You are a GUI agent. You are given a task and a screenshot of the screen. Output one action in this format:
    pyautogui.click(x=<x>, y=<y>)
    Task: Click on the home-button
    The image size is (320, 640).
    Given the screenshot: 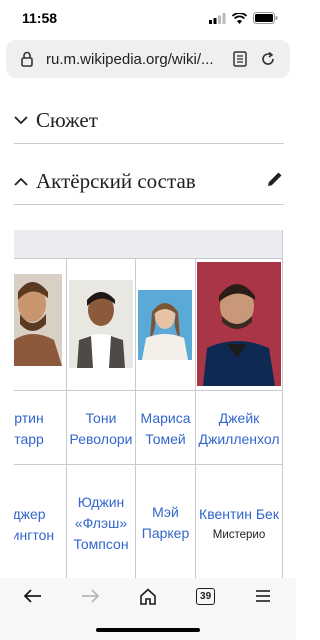 What is the action you would take?
    pyautogui.click(x=148, y=596)
    